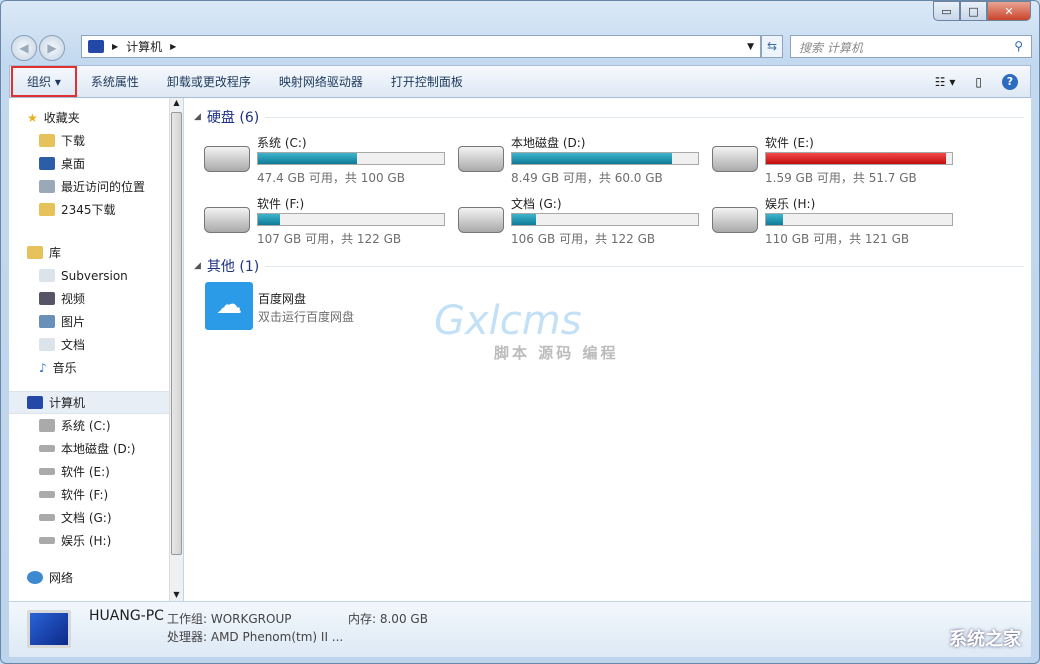 Image resolution: width=1040 pixels, height=664 pixels. Describe the element at coordinates (47, 186) in the screenshot. I see `recent-places-icon` at that location.